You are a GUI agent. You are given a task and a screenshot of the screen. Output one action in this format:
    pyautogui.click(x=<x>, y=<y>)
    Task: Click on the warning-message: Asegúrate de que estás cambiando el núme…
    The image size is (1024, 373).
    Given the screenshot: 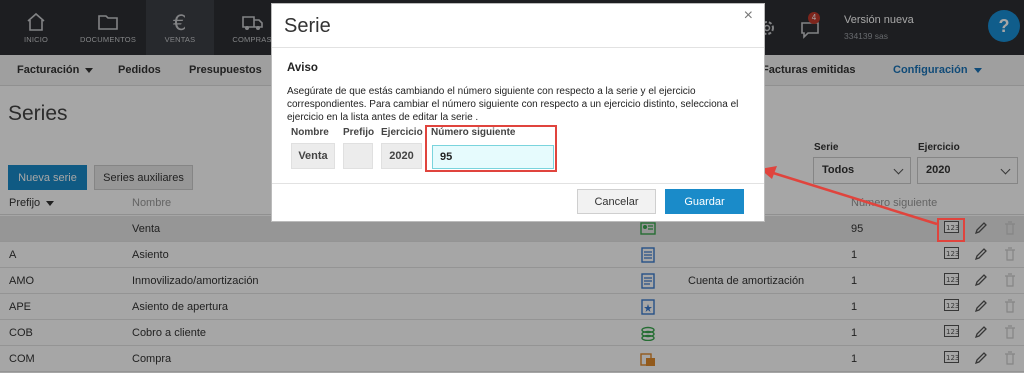 What is the action you would take?
    pyautogui.click(x=513, y=104)
    